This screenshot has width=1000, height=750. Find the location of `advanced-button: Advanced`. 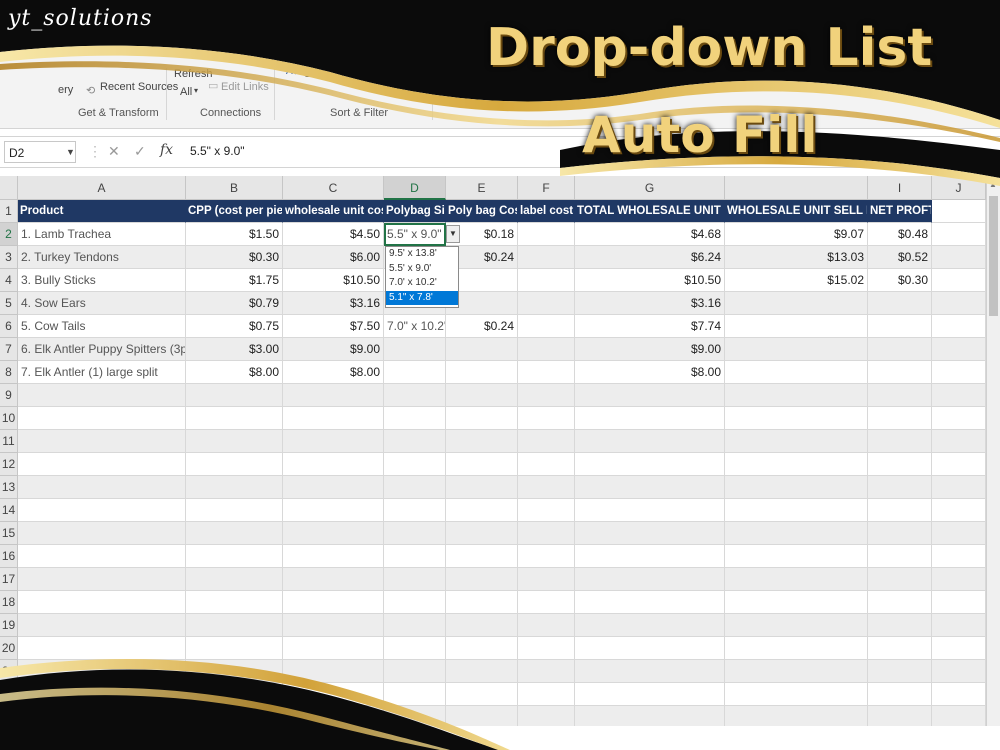

advanced-button: Advanced is located at coordinates (406, 87).